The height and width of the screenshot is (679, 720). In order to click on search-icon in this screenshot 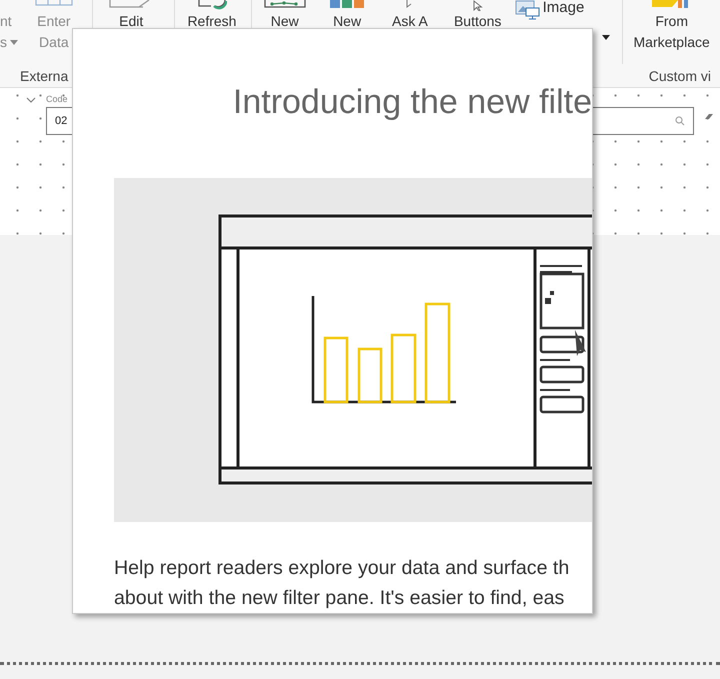, I will do `click(680, 121)`.